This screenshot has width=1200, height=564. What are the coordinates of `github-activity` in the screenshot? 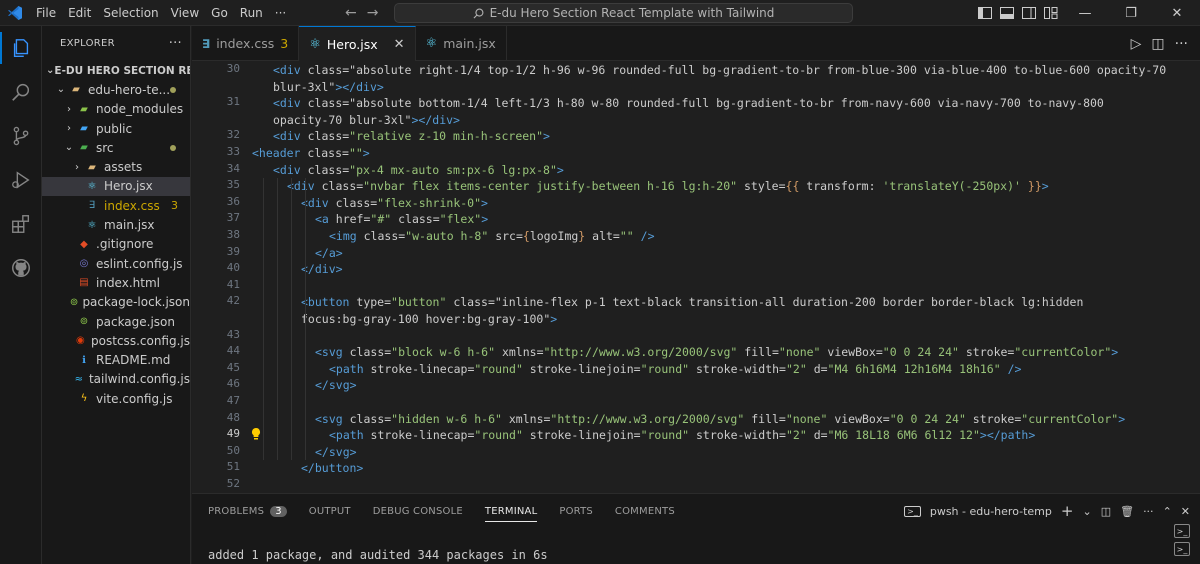 It's located at (21, 268).